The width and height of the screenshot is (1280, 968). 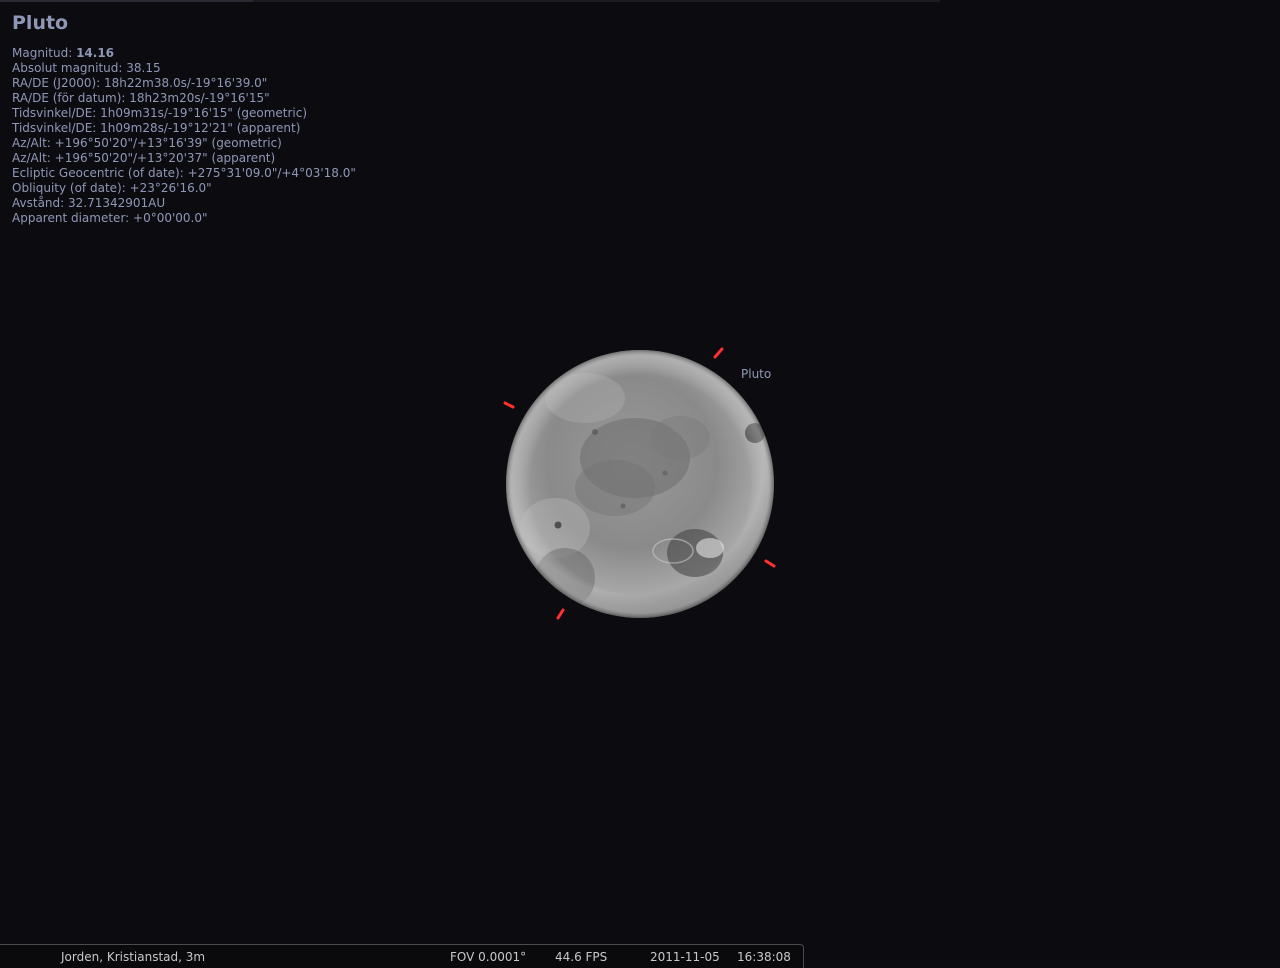 What do you see at coordinates (112, 188) in the screenshot?
I see `obliquity-line: Obliquity (of date): +23°26'16.0"` at bounding box center [112, 188].